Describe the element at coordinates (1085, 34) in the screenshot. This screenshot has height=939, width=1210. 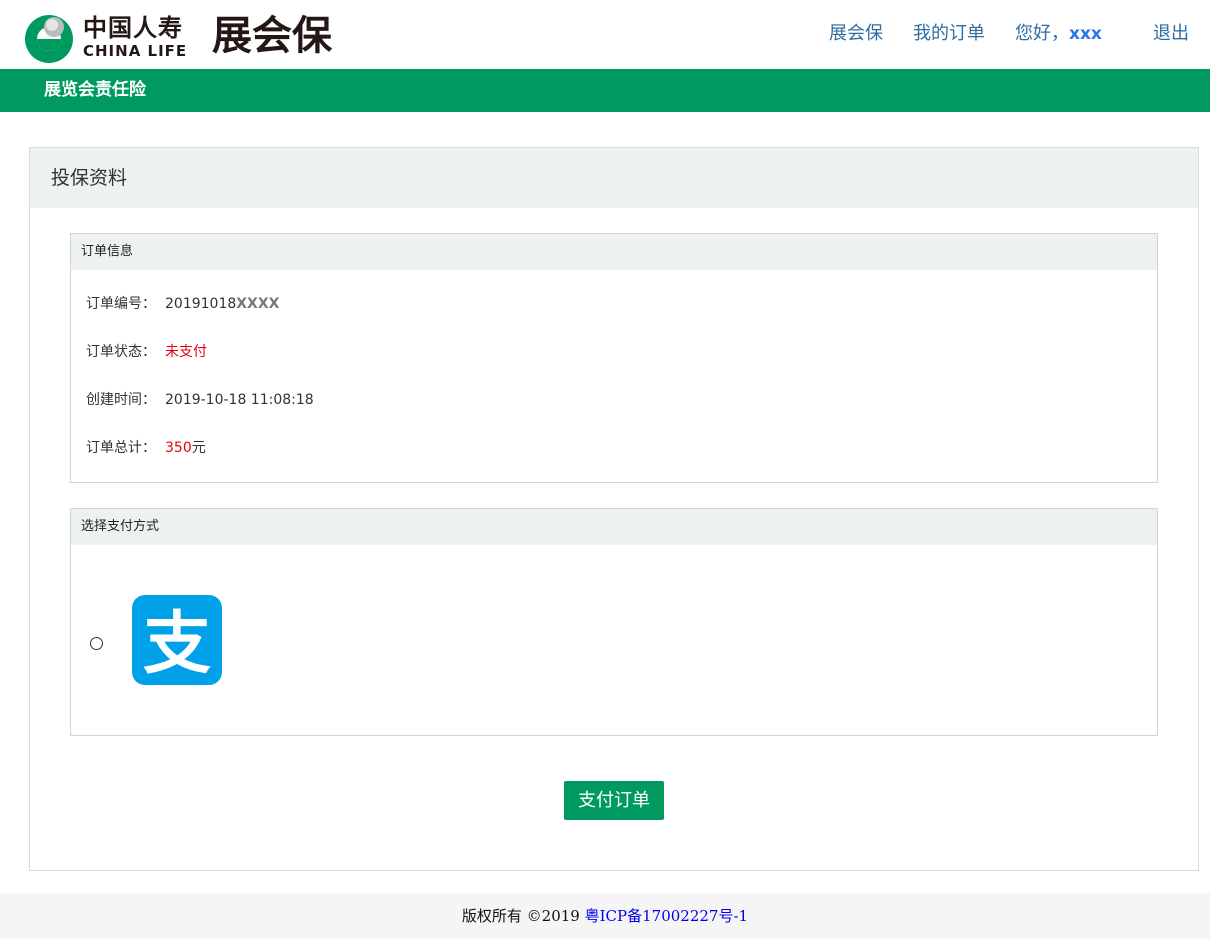
I see `user-name: xxx` at that location.